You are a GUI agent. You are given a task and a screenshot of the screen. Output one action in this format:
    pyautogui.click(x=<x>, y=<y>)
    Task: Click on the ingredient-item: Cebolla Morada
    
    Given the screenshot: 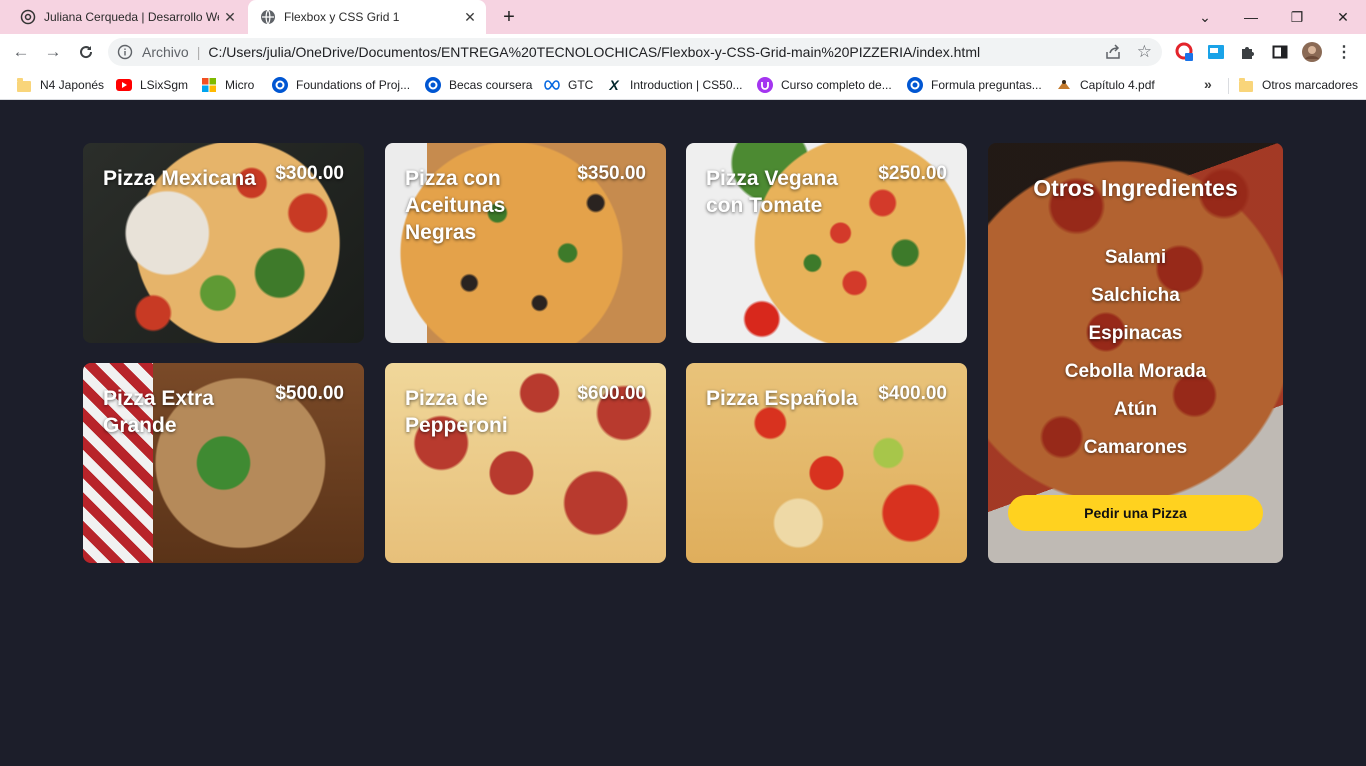 What is the action you would take?
    pyautogui.click(x=1135, y=371)
    